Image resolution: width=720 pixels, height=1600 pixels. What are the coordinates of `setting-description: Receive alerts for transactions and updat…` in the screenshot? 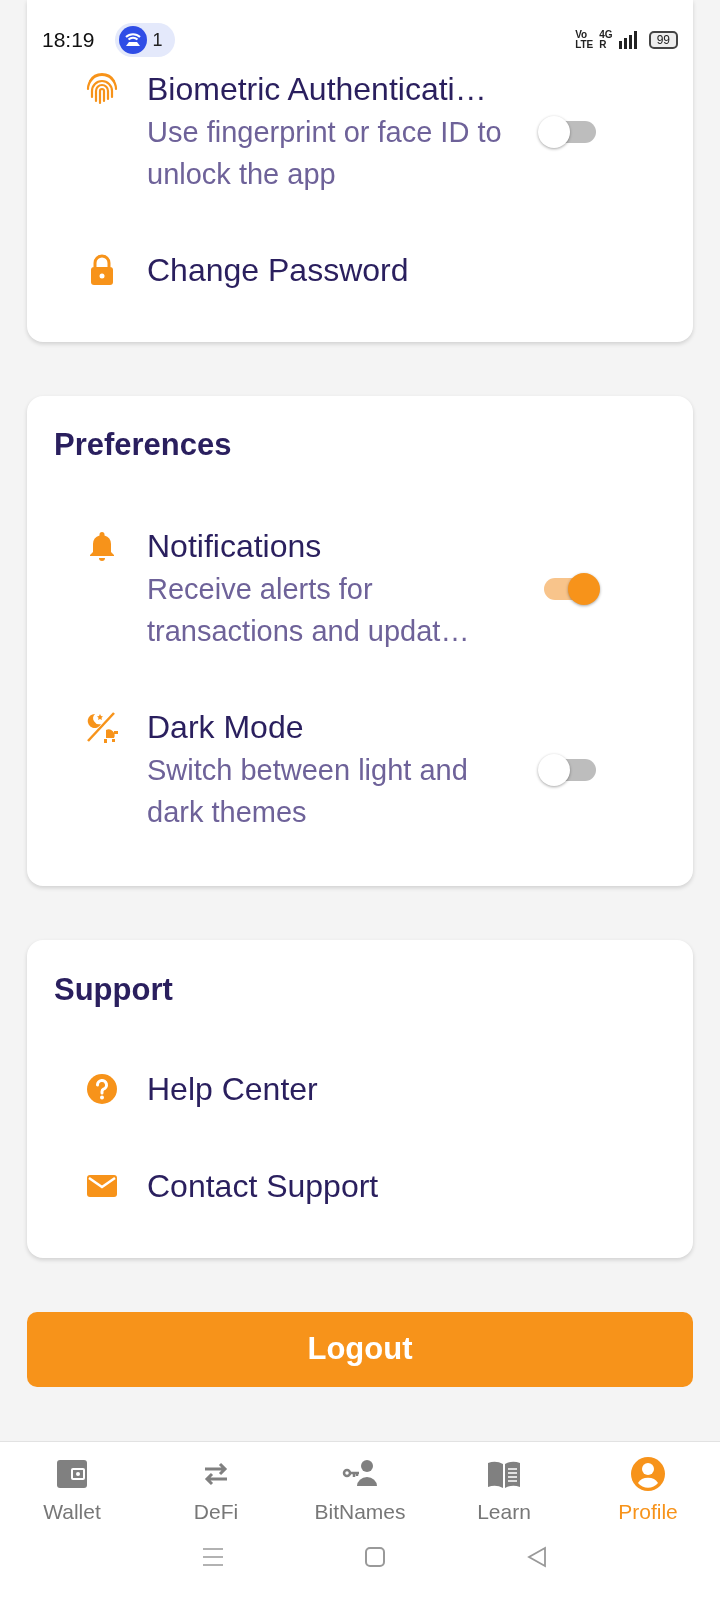 It's located at (309, 610).